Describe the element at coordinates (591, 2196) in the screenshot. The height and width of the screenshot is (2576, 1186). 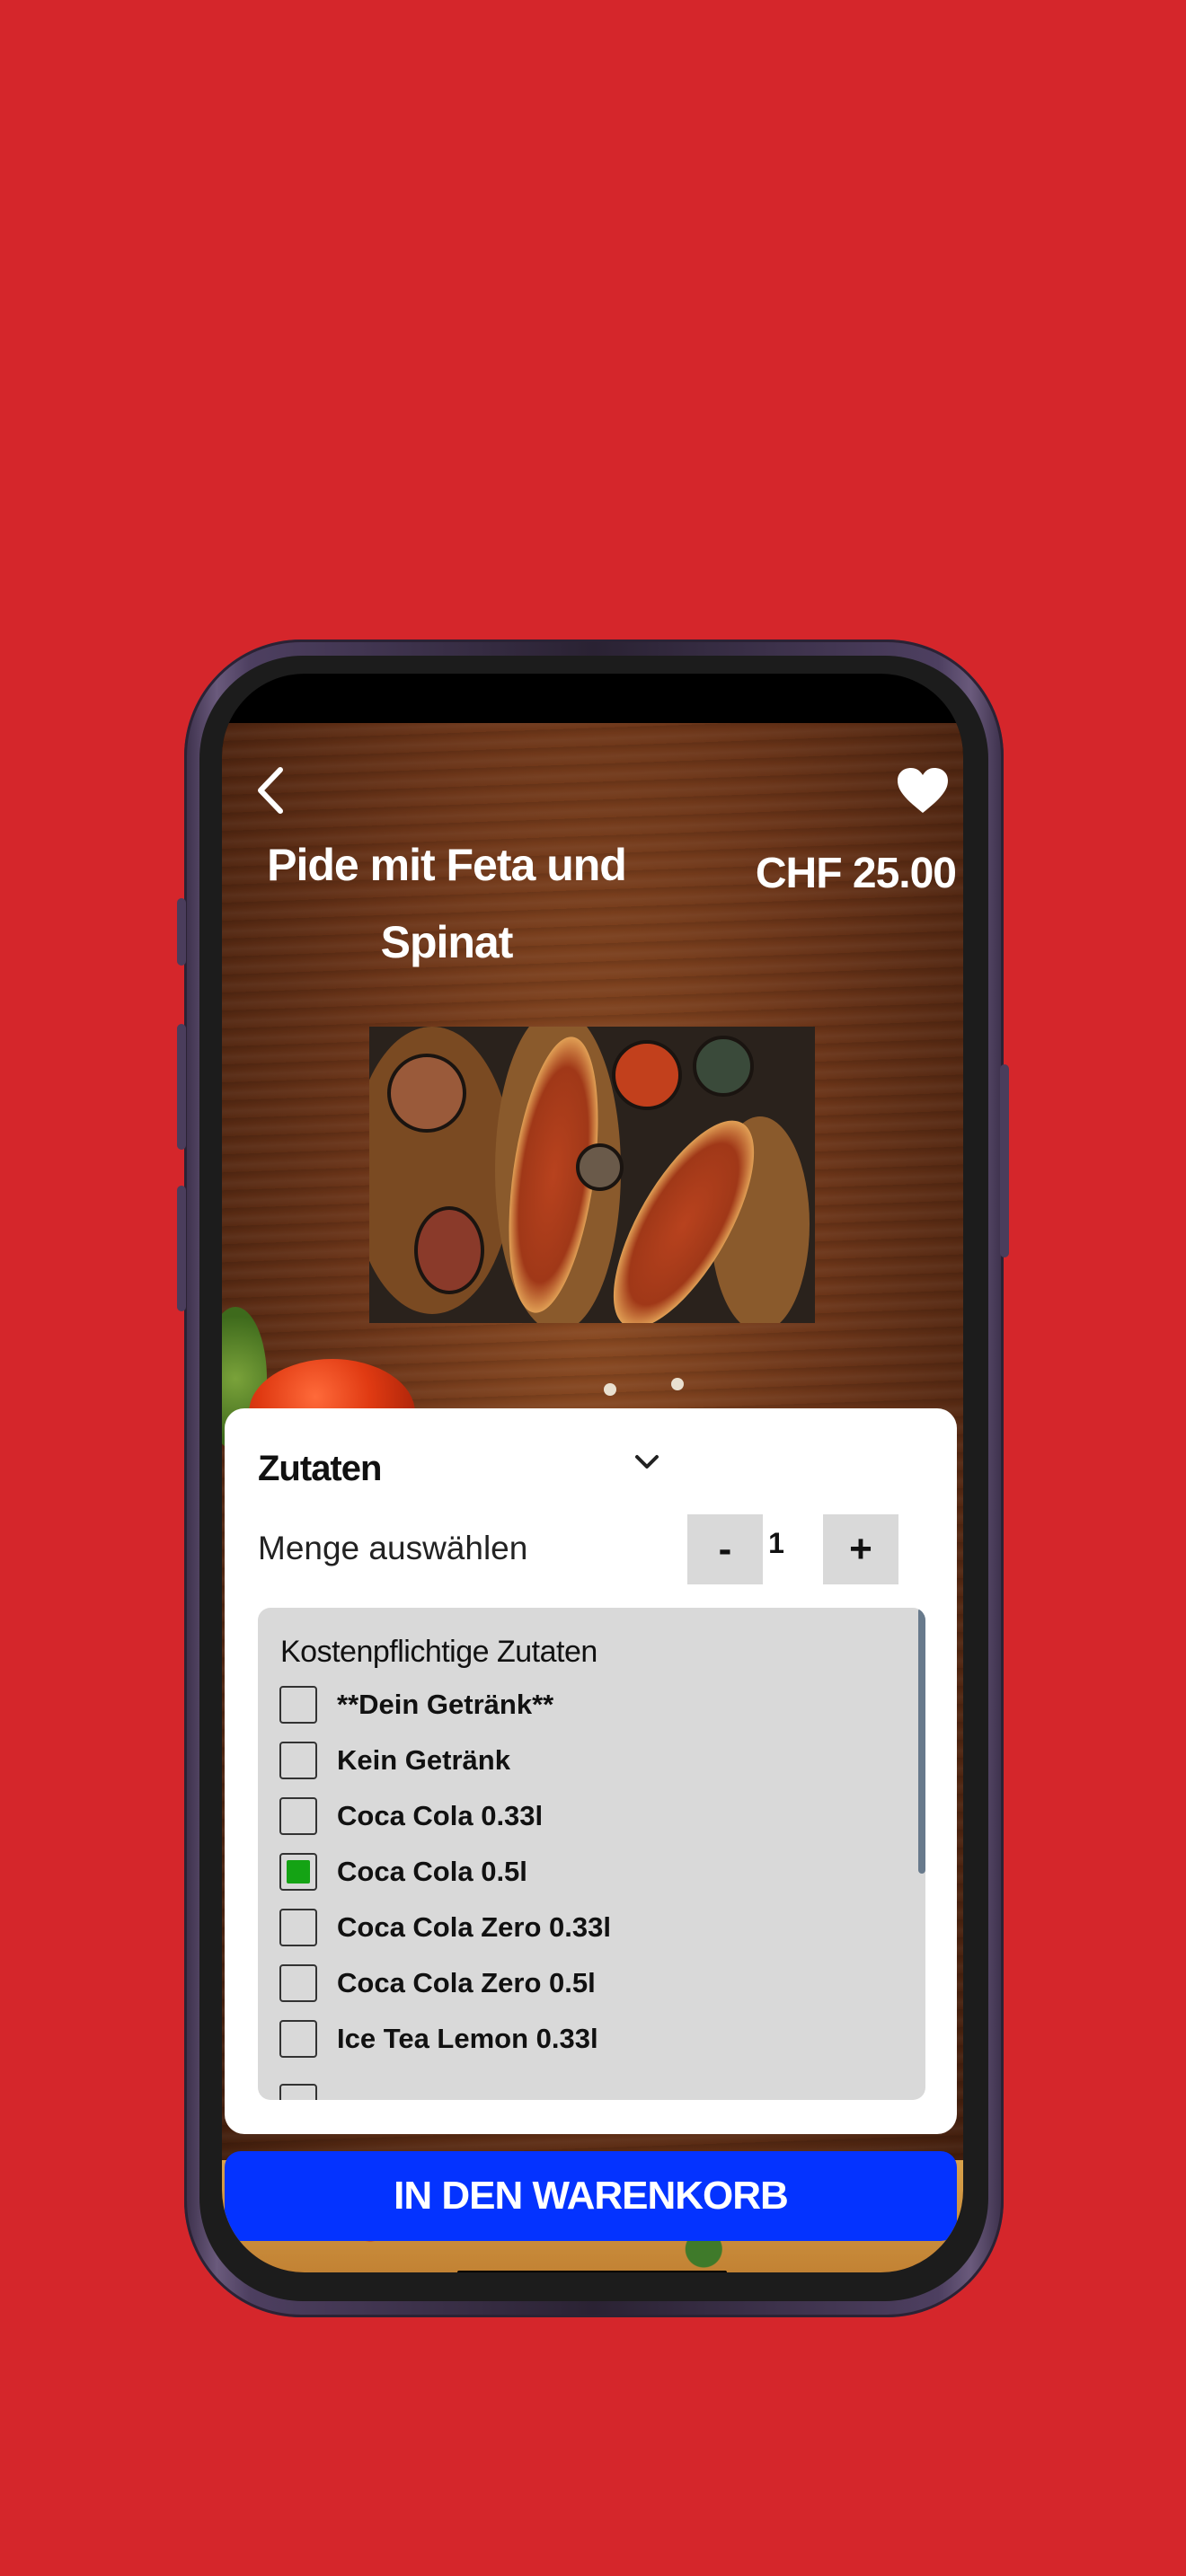
I see `add-to-cart-button: IN DEN WARENKORB` at that location.